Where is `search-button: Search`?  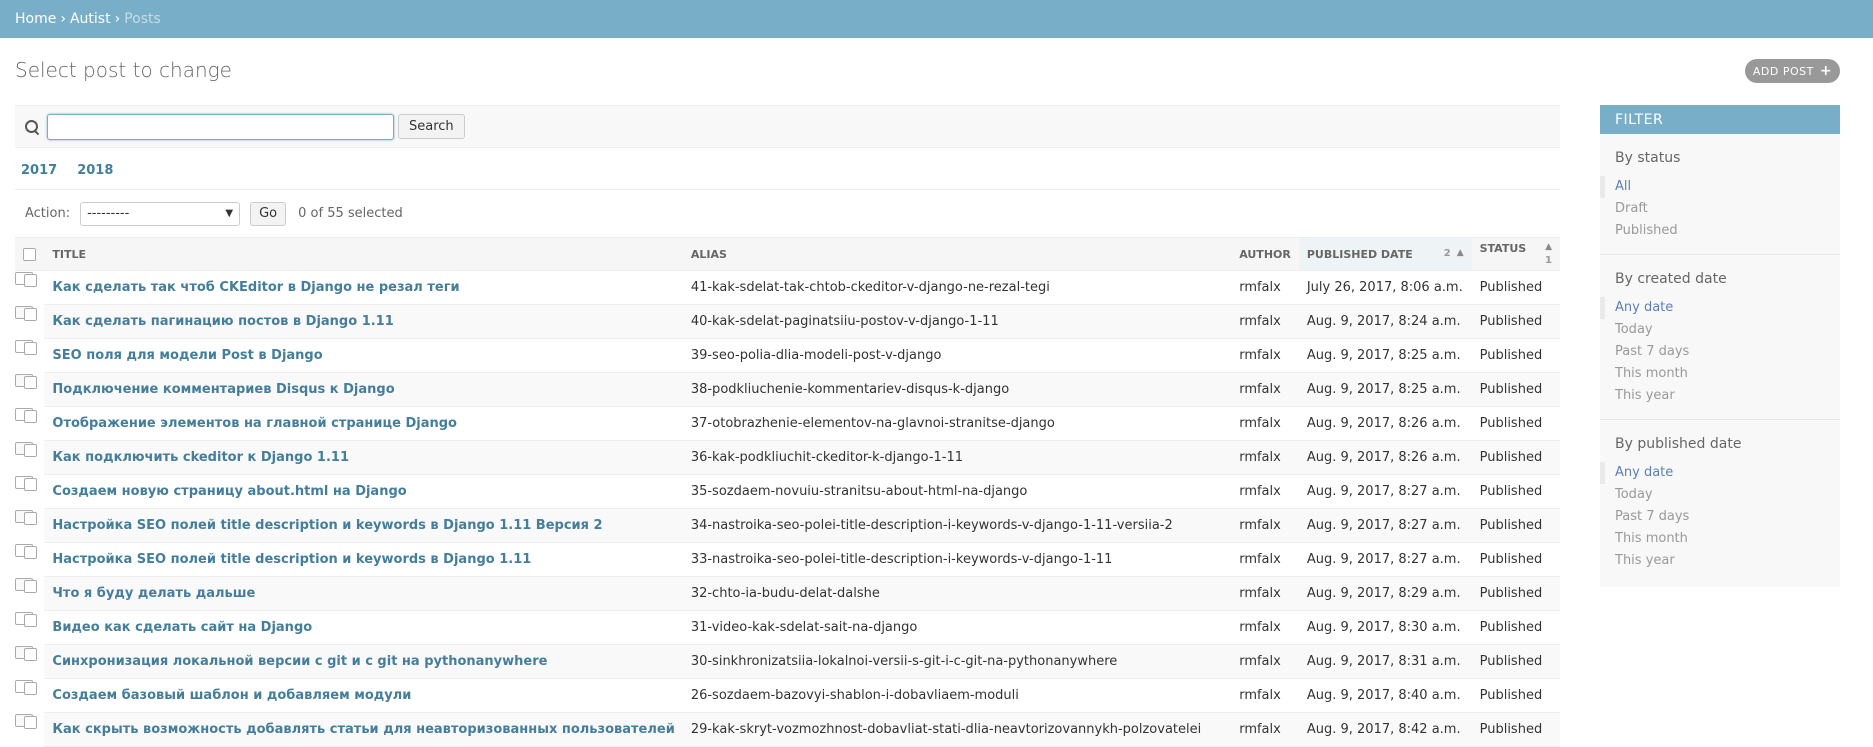
search-button: Search is located at coordinates (431, 126).